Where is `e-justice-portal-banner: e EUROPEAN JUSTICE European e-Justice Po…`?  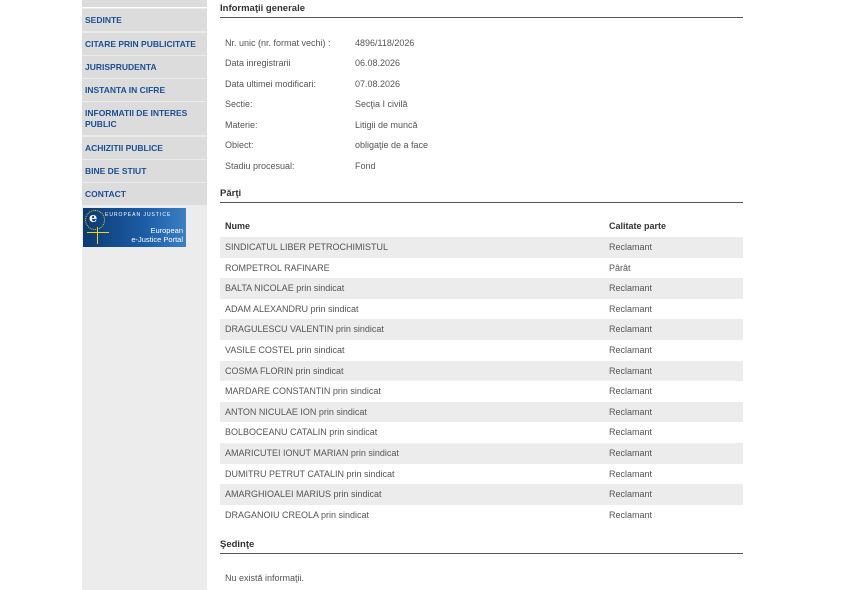 e-justice-portal-banner: e EUROPEAN JUSTICE European e-Justice Po… is located at coordinates (134, 227).